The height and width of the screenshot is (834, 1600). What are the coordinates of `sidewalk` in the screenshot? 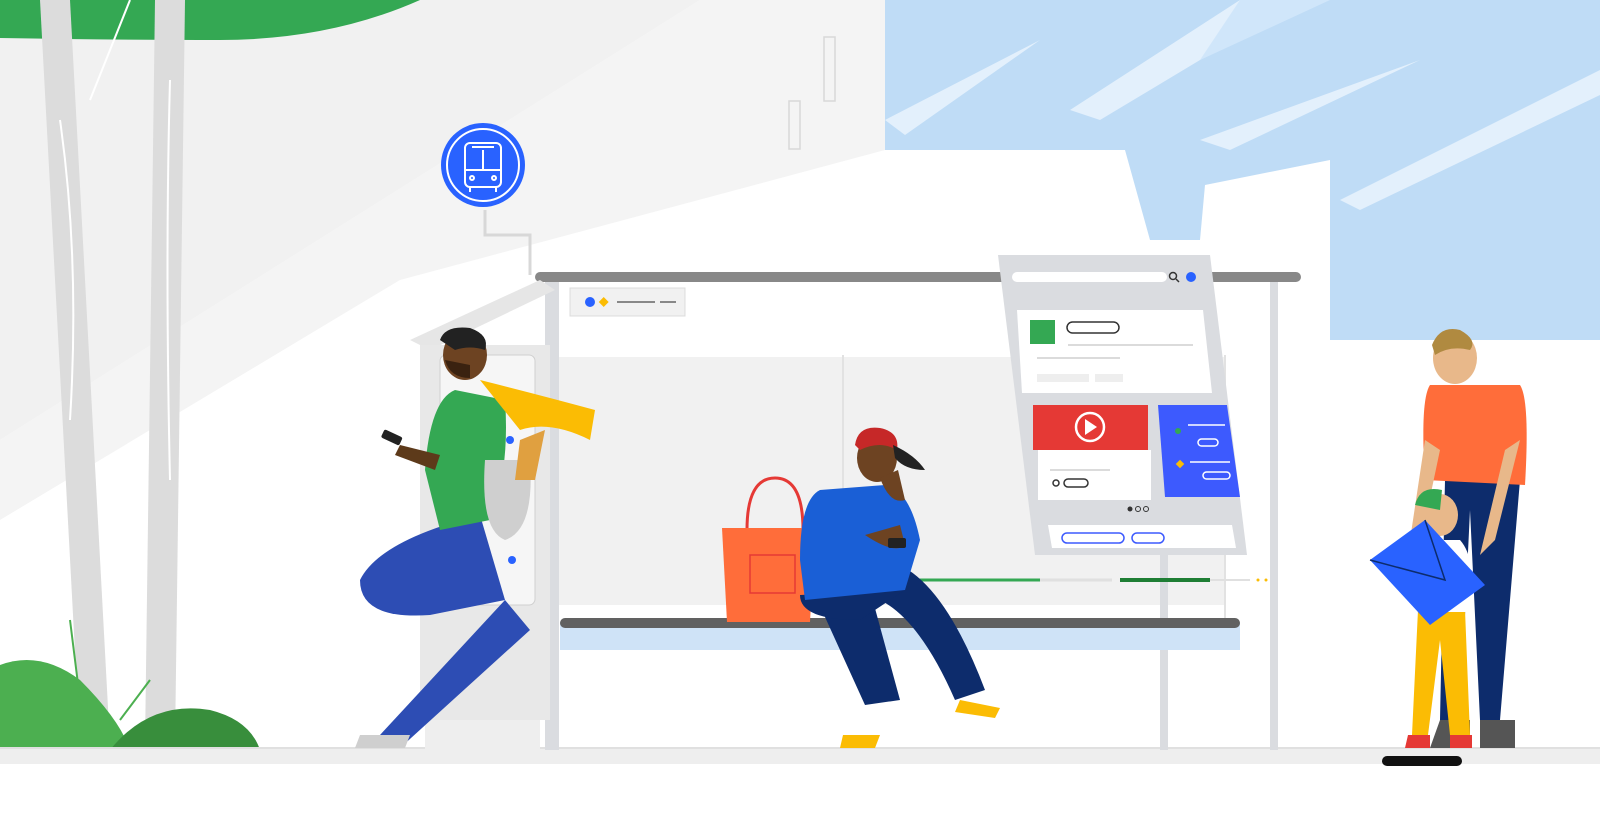 It's located at (800, 756).